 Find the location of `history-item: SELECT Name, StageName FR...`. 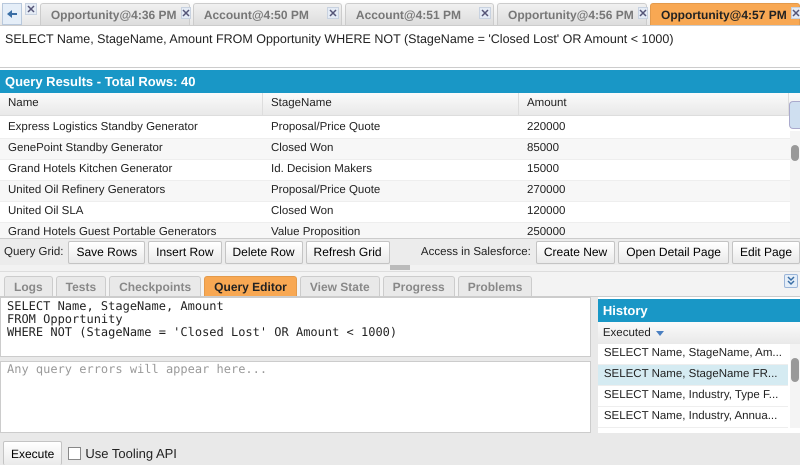

history-item: SELECT Name, StageName FR... is located at coordinates (693, 375).